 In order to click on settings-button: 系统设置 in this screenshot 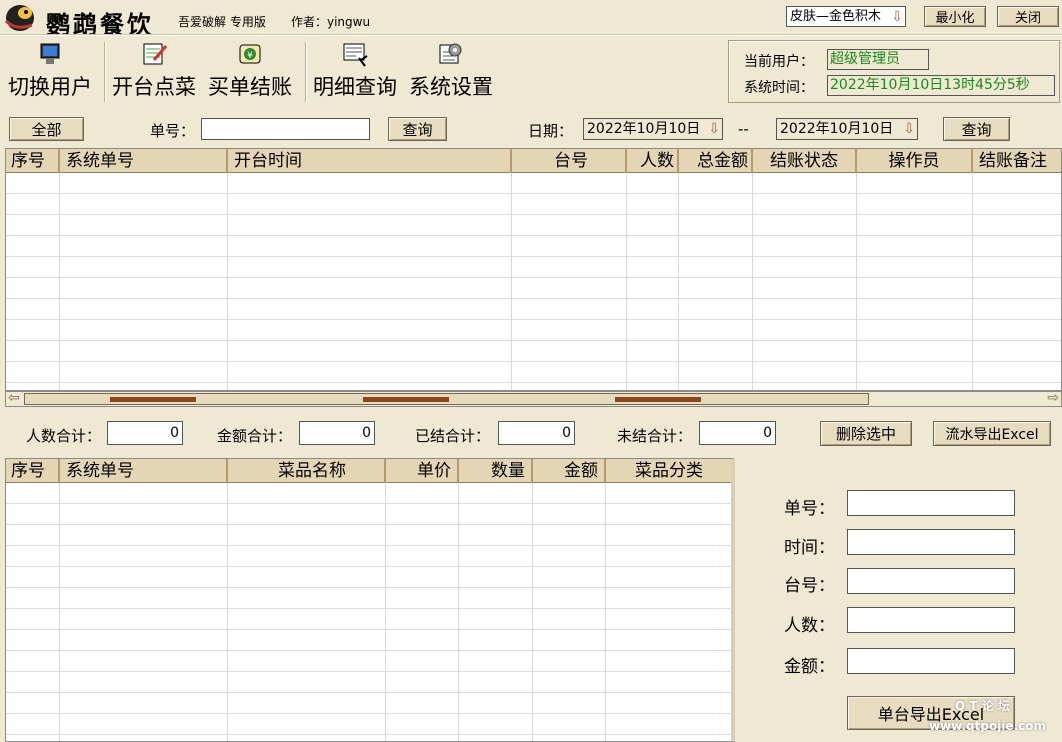, I will do `click(451, 71)`.